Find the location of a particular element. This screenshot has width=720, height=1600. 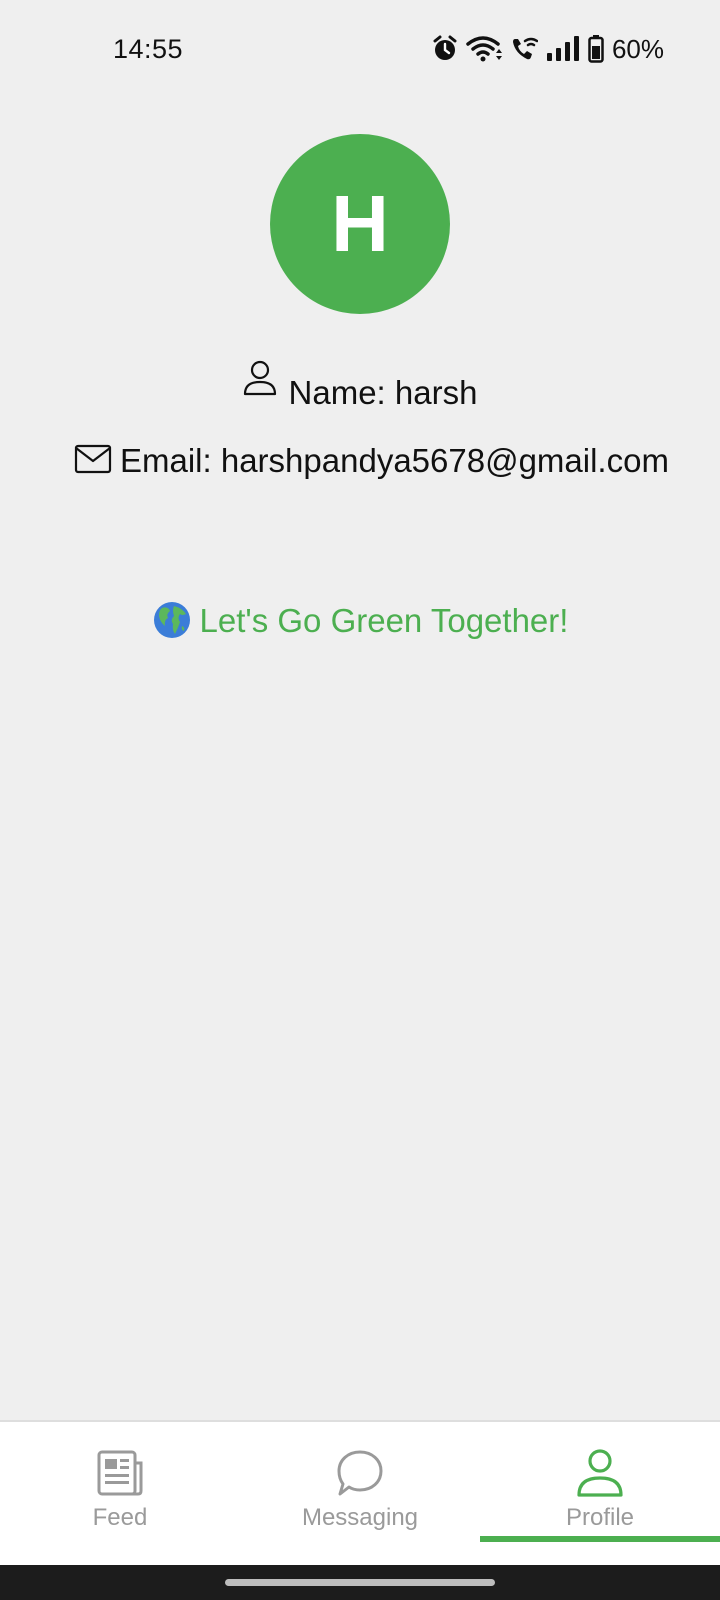

home-gesture-handle is located at coordinates (360, 1582).